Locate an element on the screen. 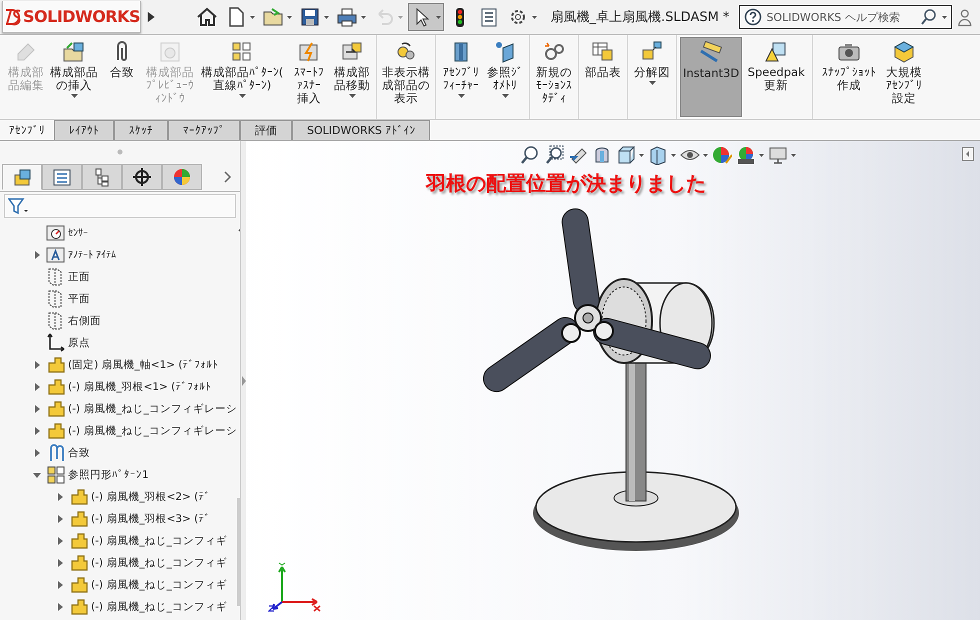 The width and height of the screenshot is (980, 620). help-icon is located at coordinates (753, 17).